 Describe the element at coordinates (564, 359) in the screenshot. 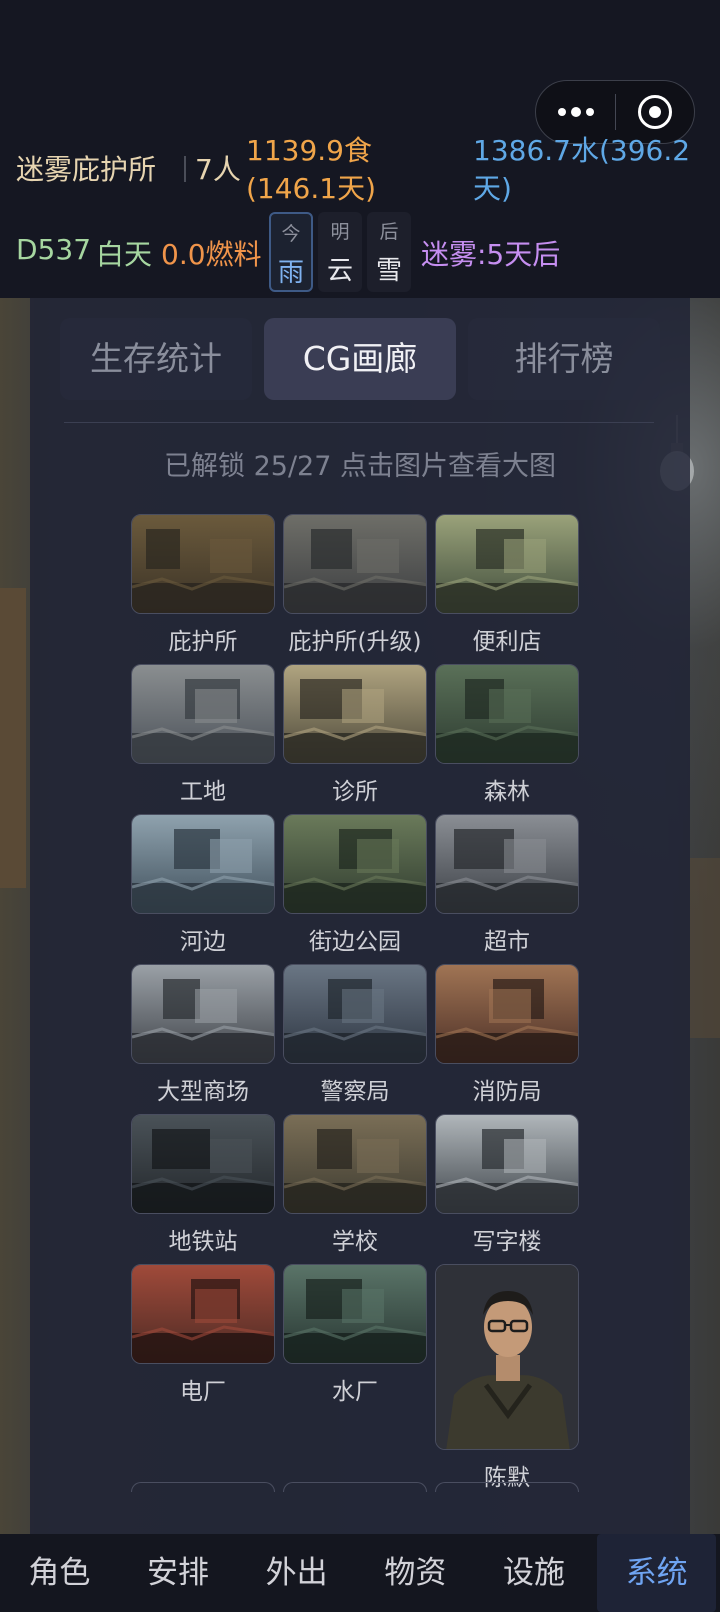

I see `tab-leaderboard: 排行榜` at that location.